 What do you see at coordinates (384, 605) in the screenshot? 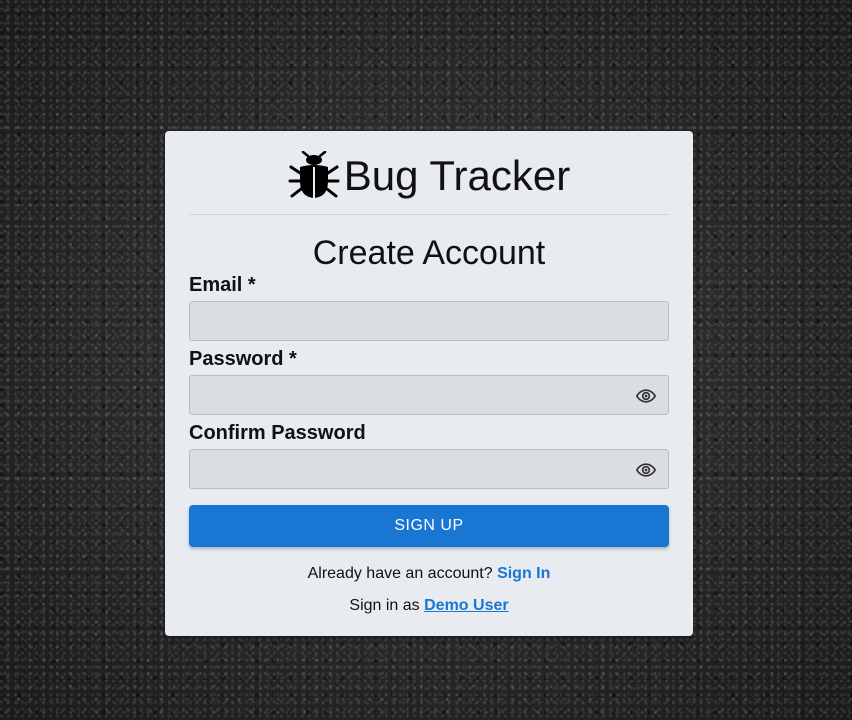
I see `demo-prefix-text: Sign in as` at bounding box center [384, 605].